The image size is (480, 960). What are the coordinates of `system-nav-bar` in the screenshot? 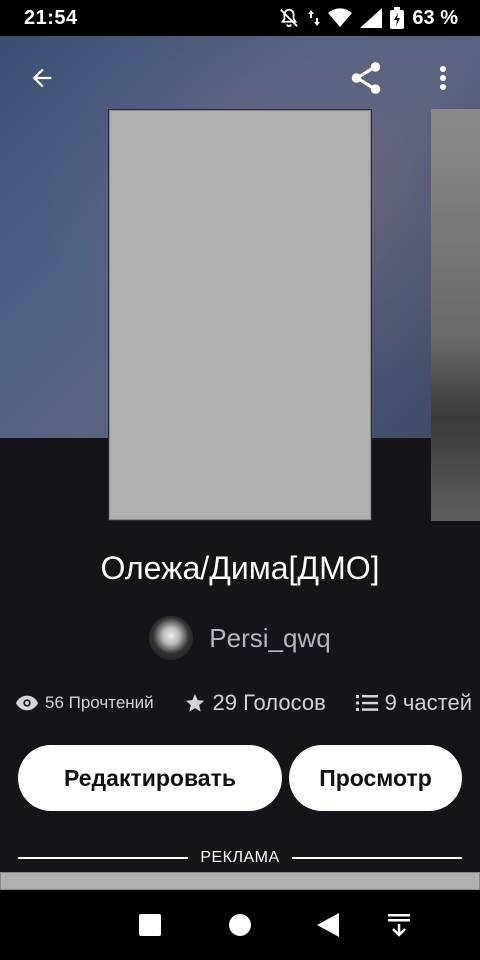 It's located at (240, 925).